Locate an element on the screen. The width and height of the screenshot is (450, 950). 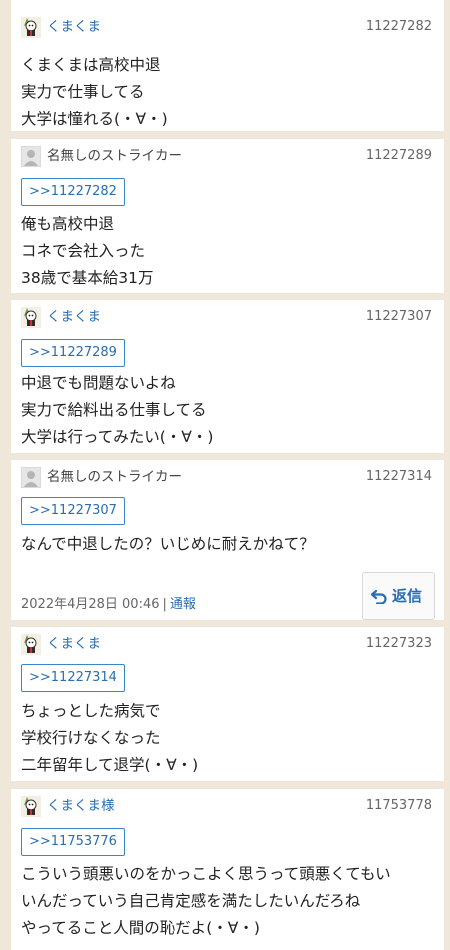
post-body: なんで中退したの？いじめに耐えかねて？ is located at coordinates (228, 544).